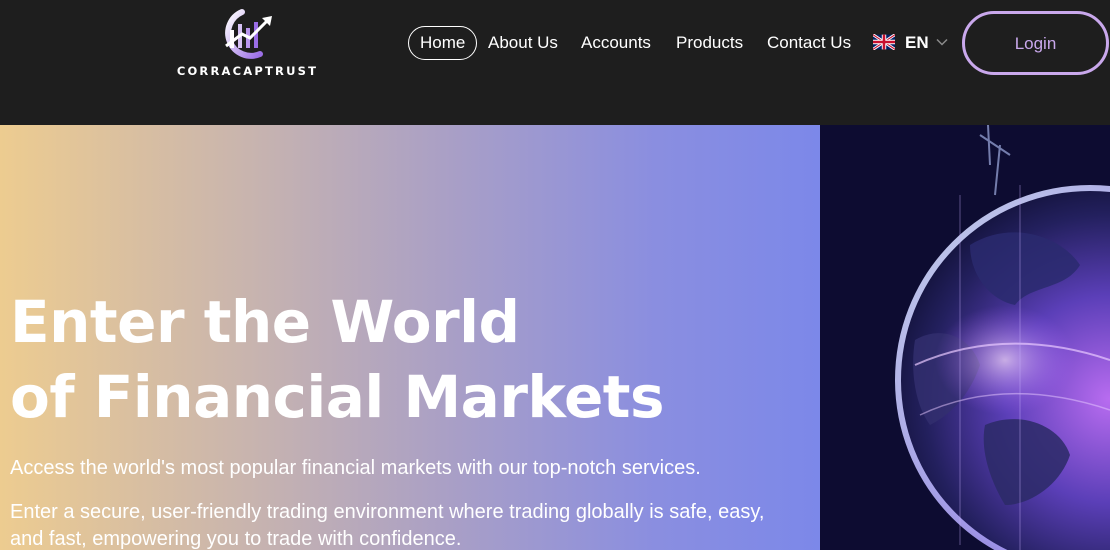  What do you see at coordinates (709, 43) in the screenshot?
I see `nav-products: Products` at bounding box center [709, 43].